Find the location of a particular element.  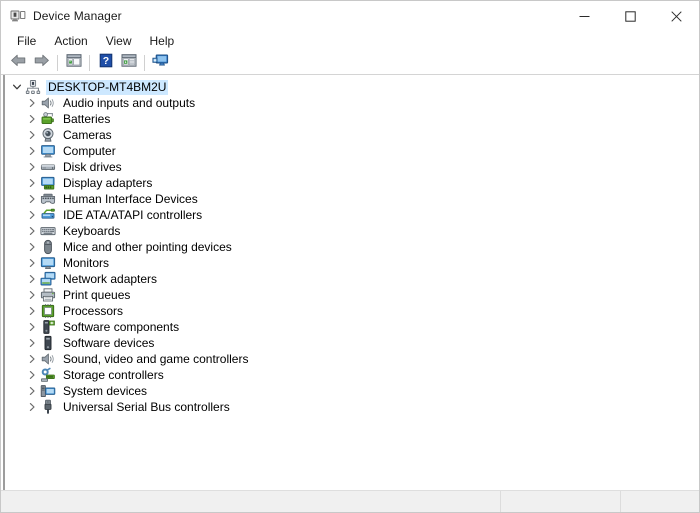

printer-icon is located at coordinates (48, 295).